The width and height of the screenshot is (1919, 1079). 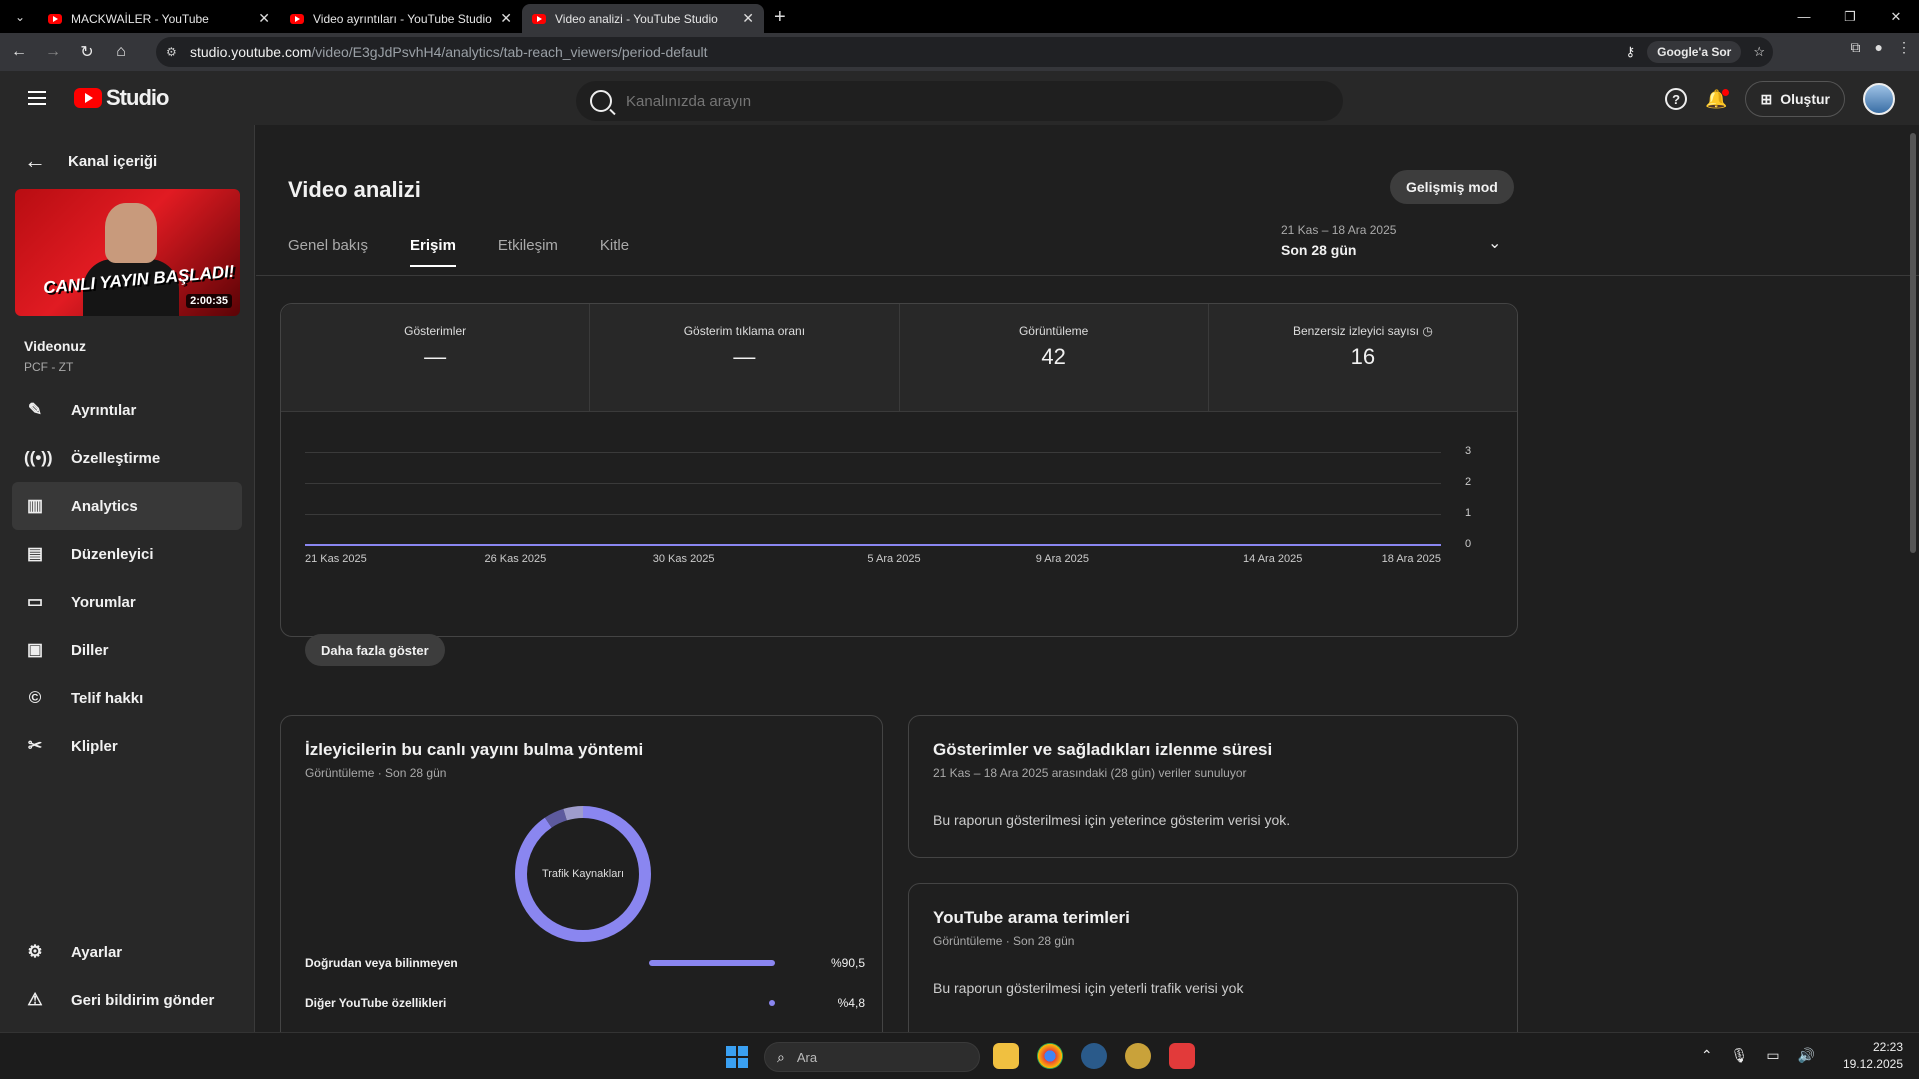 I want to click on metric-label: Gösterimler, so click(x=435, y=331).